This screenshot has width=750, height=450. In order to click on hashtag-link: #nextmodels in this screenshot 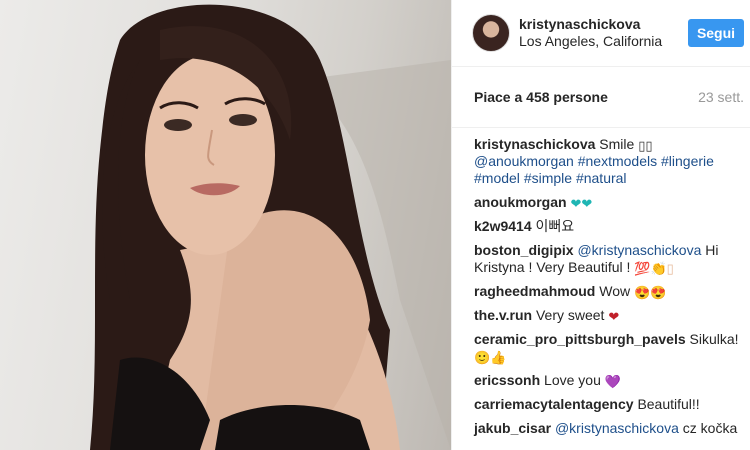, I will do `click(617, 161)`.